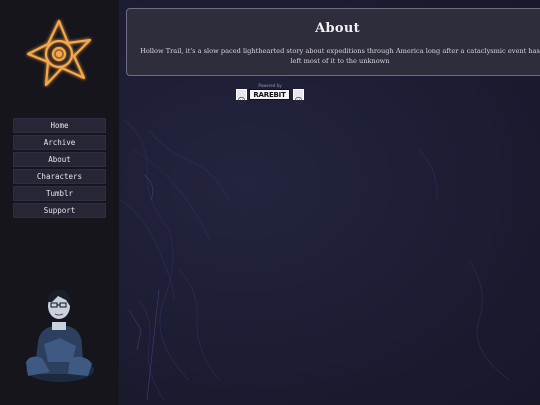  I want to click on nav-about: About, so click(59, 159).